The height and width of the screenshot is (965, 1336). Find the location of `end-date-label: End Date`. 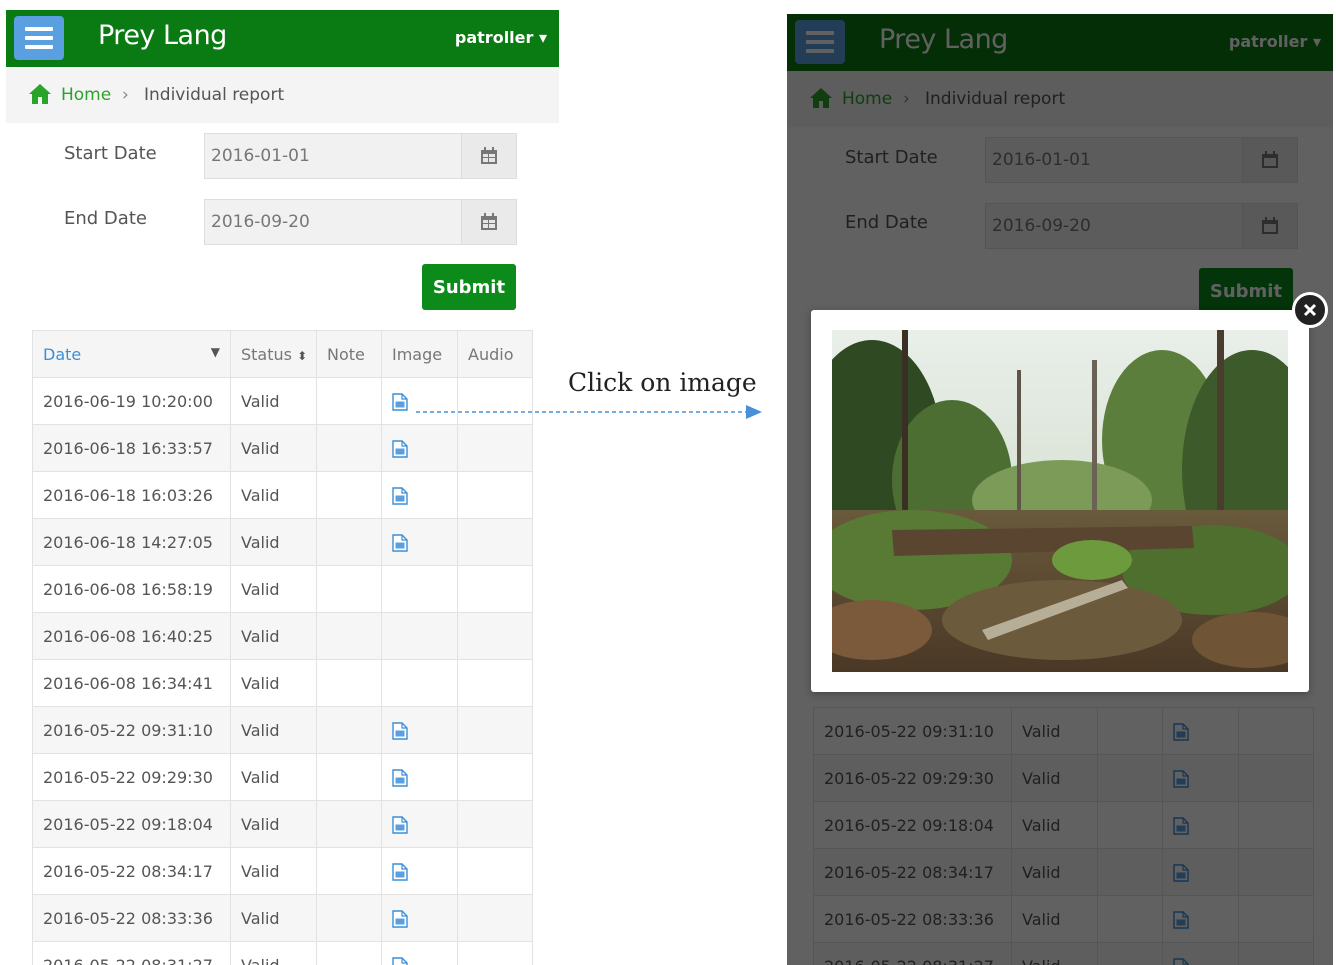

end-date-label: End Date is located at coordinates (105, 218).